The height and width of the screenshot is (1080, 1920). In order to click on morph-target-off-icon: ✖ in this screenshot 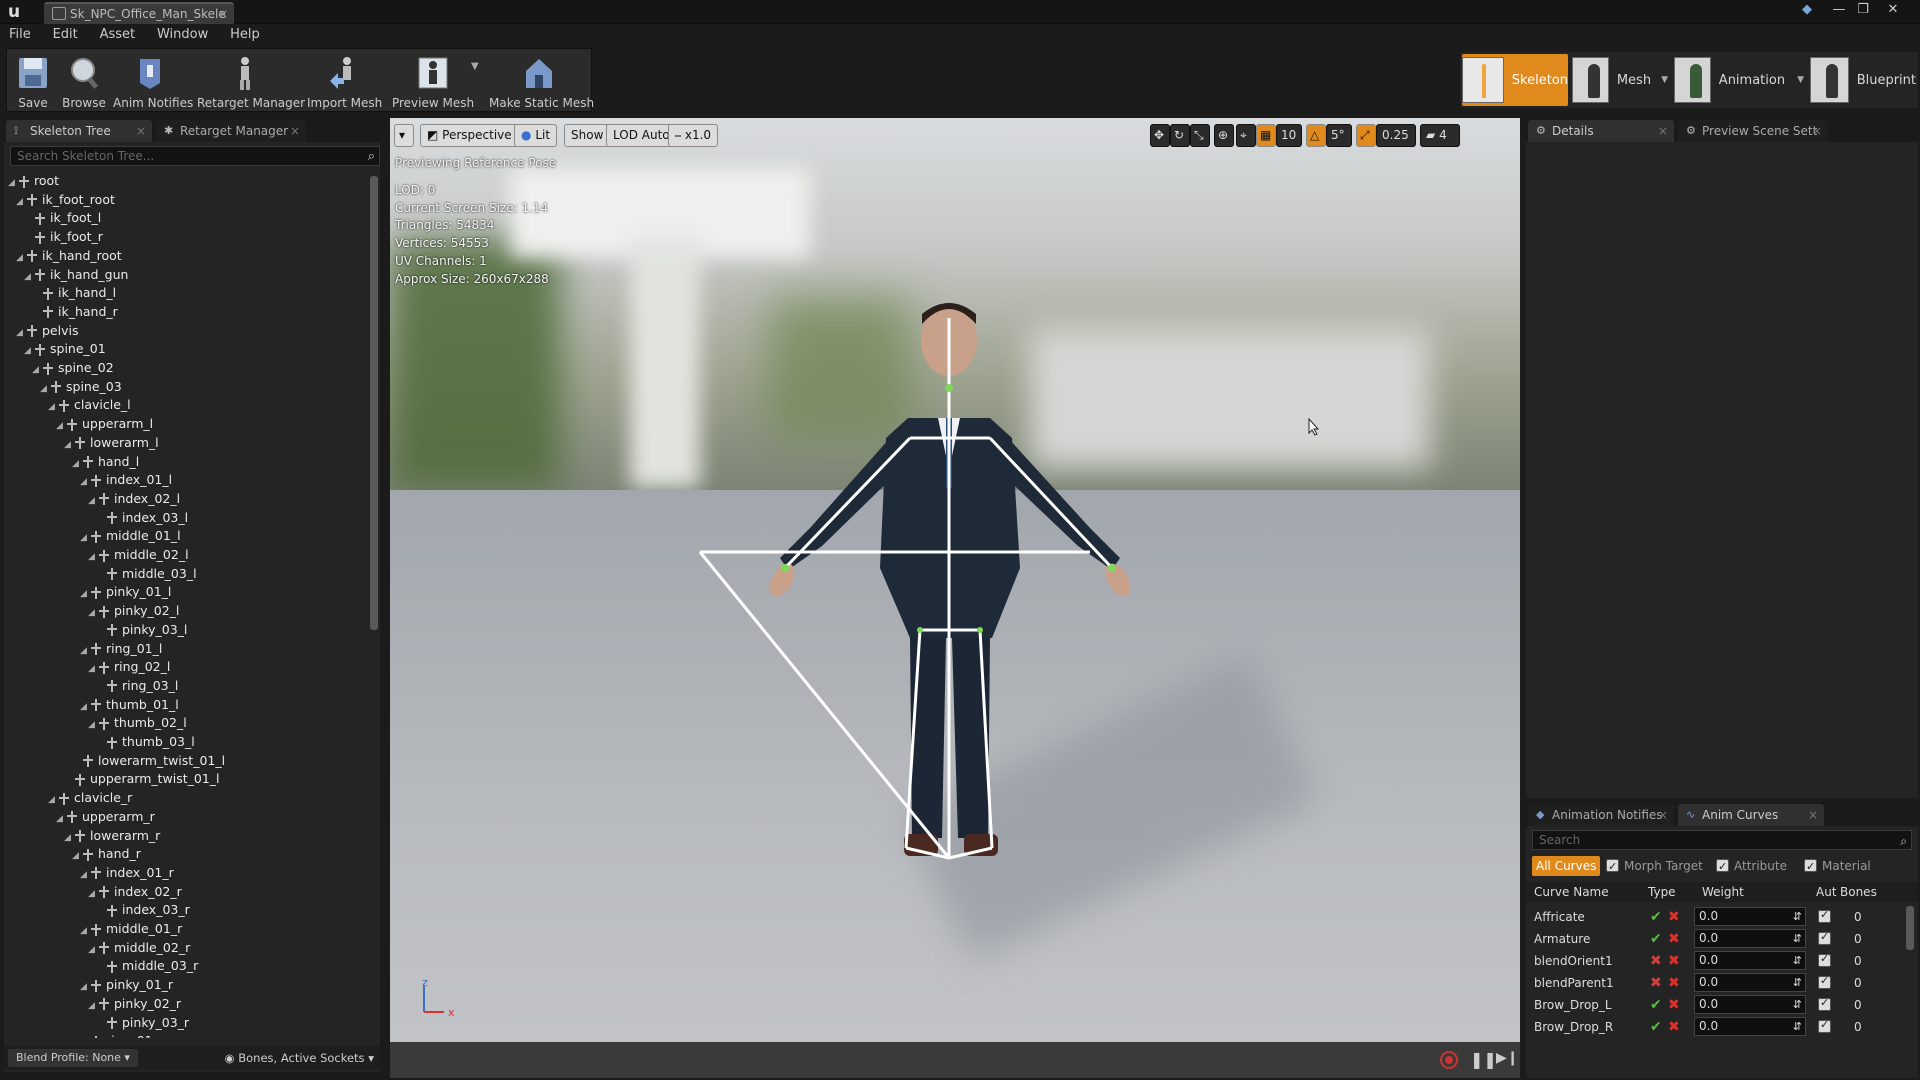, I will do `click(1657, 983)`.